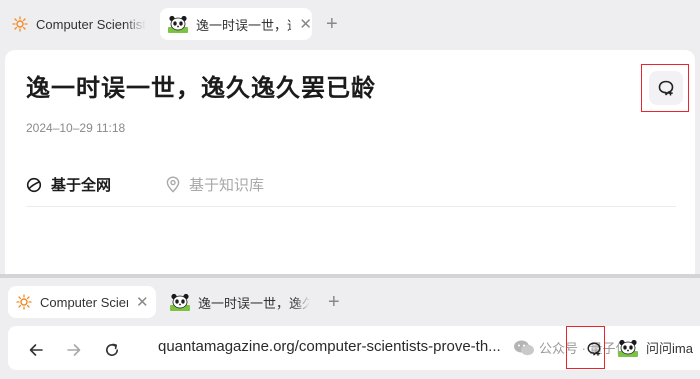 The image size is (700, 379). I want to click on reload-button, so click(112, 350).